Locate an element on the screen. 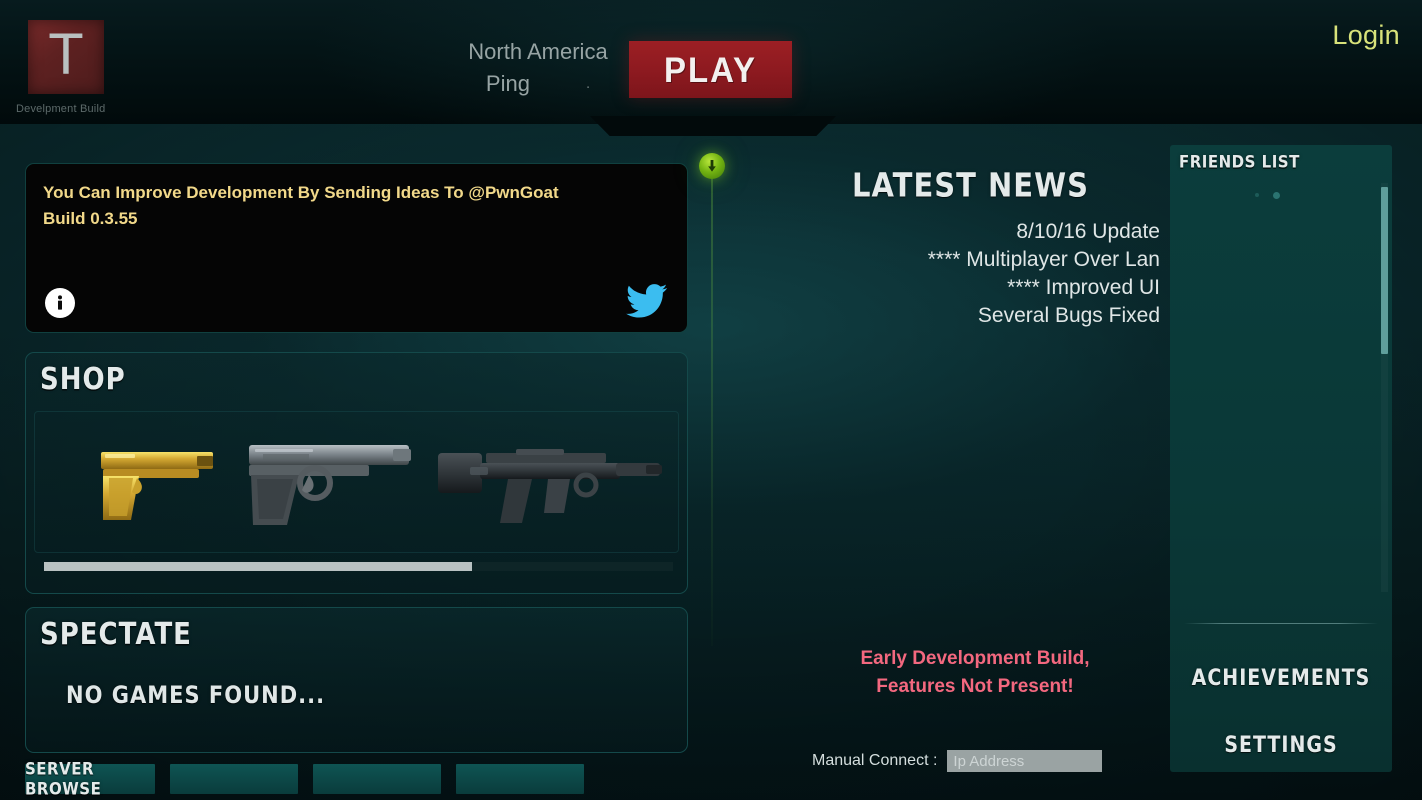 Image resolution: width=1422 pixels, height=800 pixels. play-button: PLAY is located at coordinates (710, 69).